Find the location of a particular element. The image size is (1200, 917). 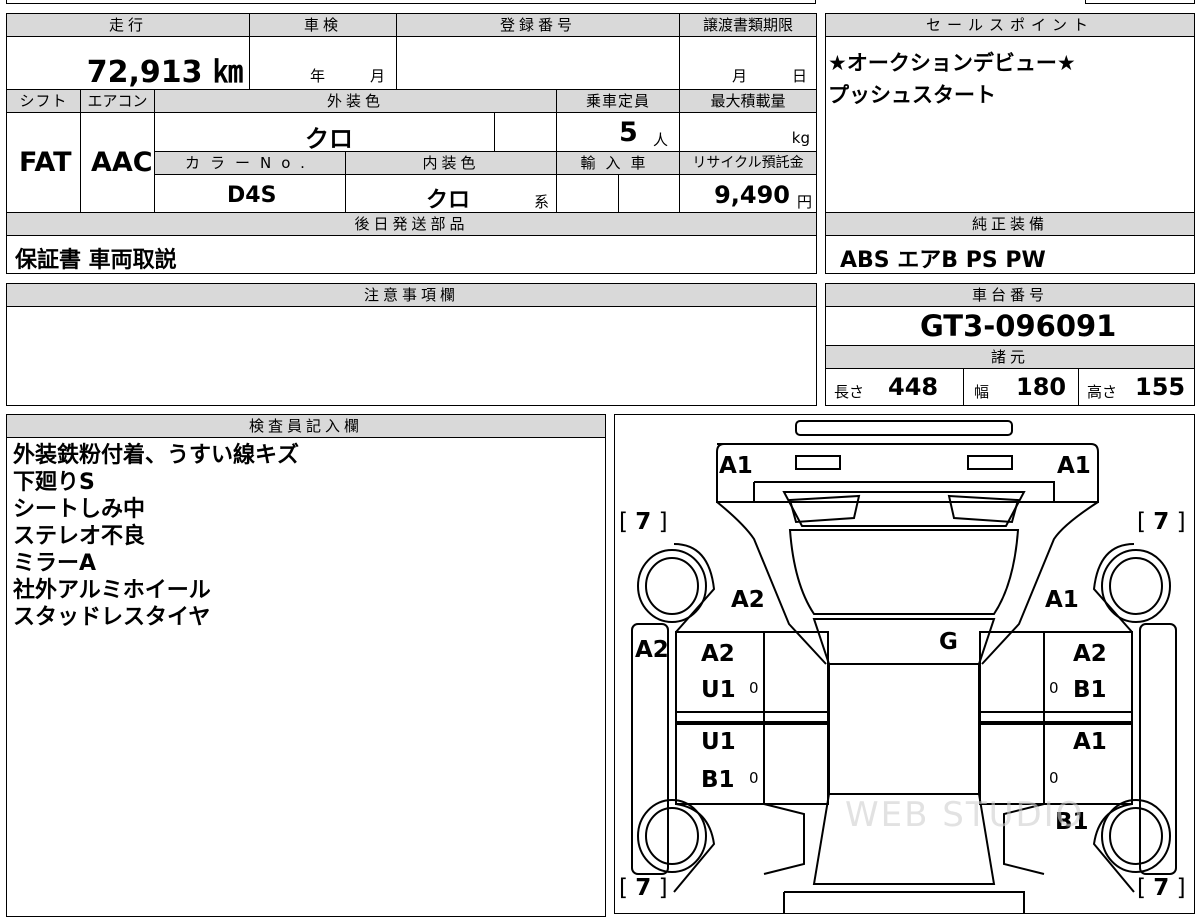

recycle-unit: 円 is located at coordinates (804, 202).